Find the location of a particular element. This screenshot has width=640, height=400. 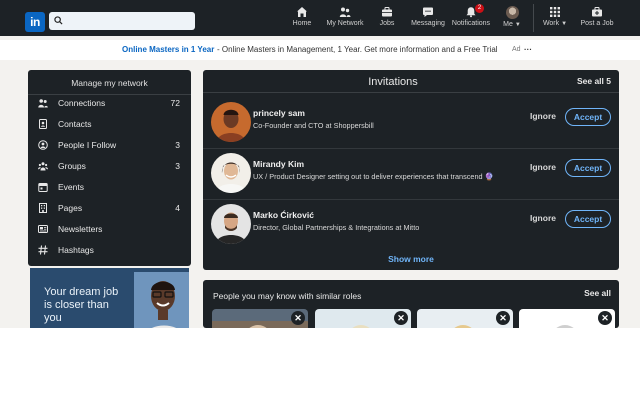

invitation-name: Mirandy Kim is located at coordinates (278, 164).